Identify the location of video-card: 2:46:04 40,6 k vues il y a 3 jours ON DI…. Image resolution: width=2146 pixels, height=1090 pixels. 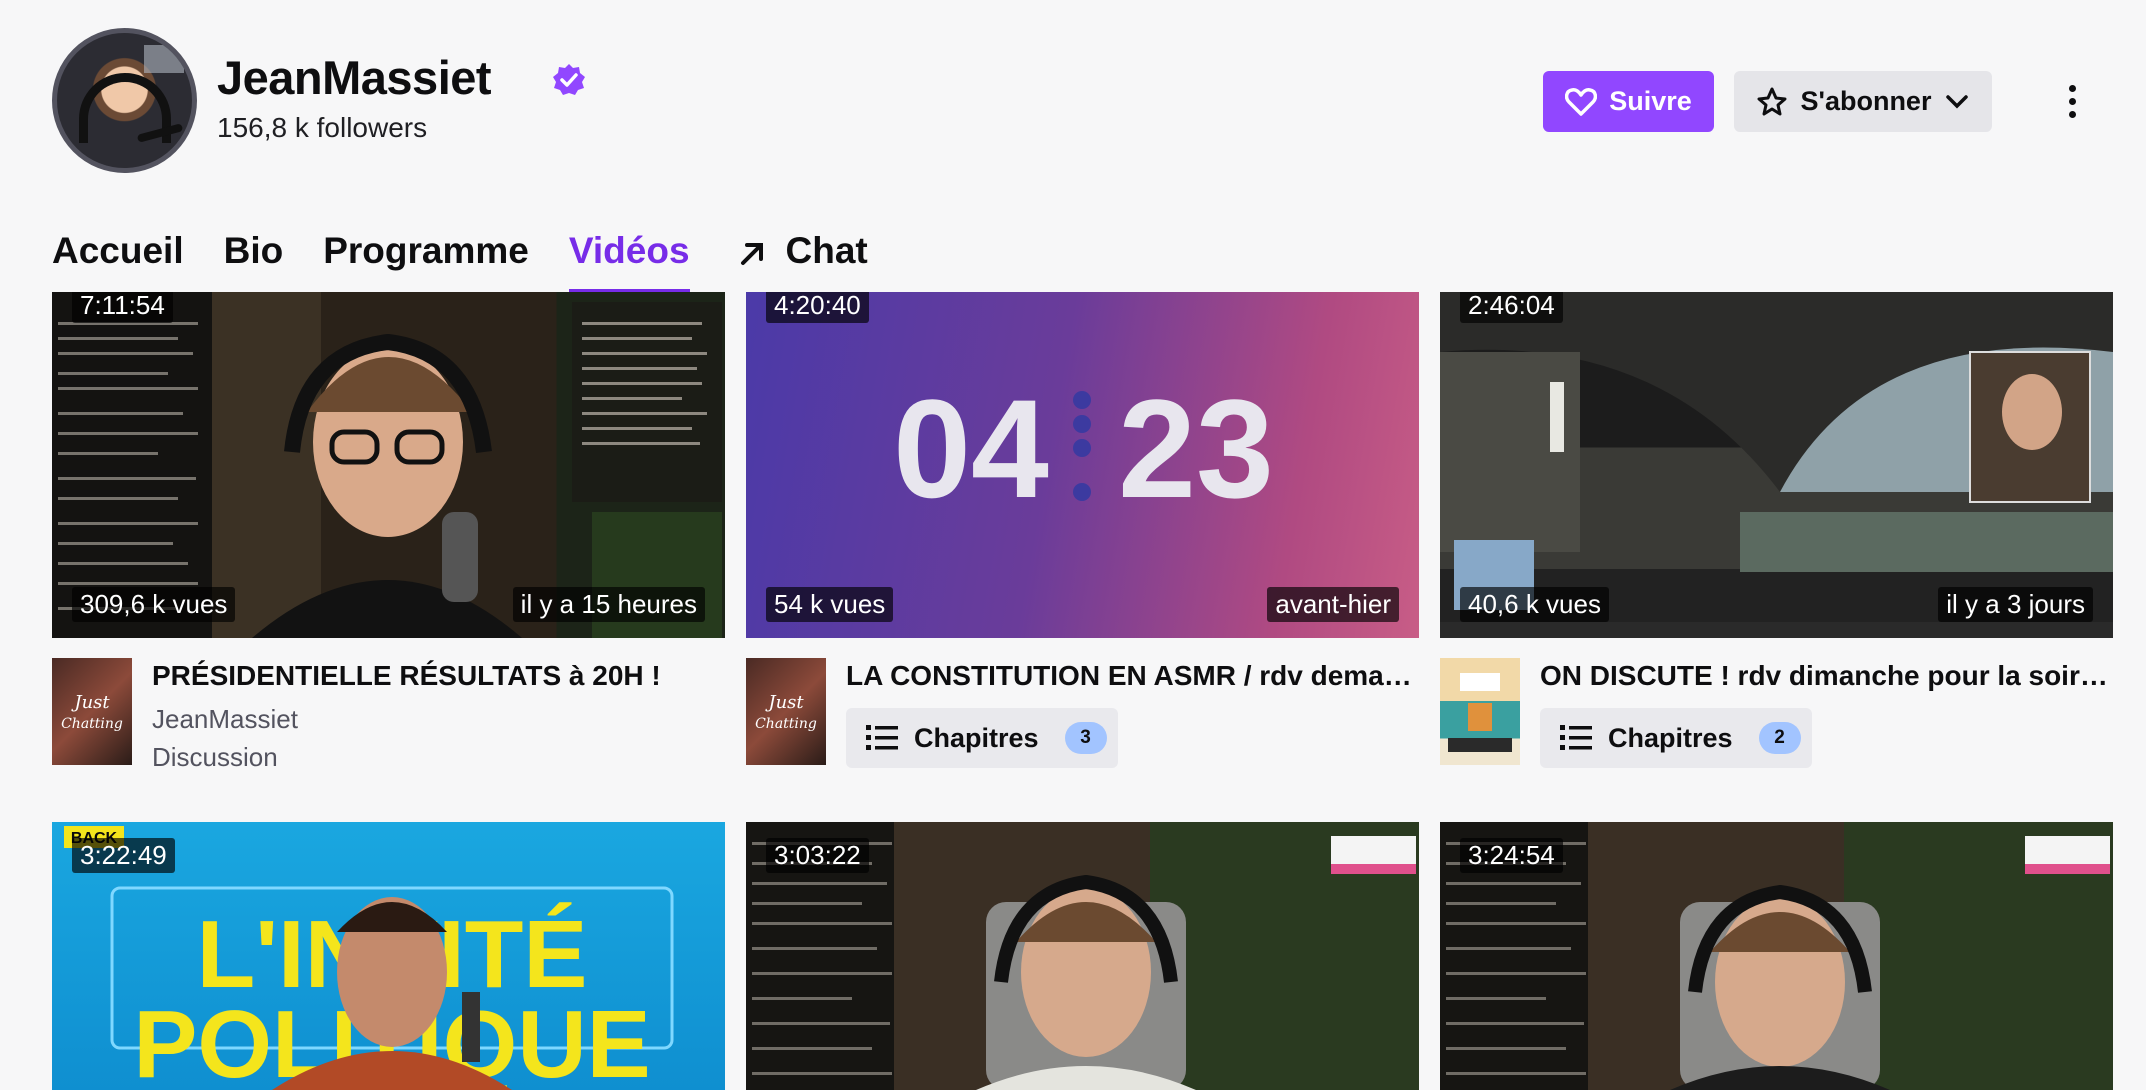
(1776, 532).